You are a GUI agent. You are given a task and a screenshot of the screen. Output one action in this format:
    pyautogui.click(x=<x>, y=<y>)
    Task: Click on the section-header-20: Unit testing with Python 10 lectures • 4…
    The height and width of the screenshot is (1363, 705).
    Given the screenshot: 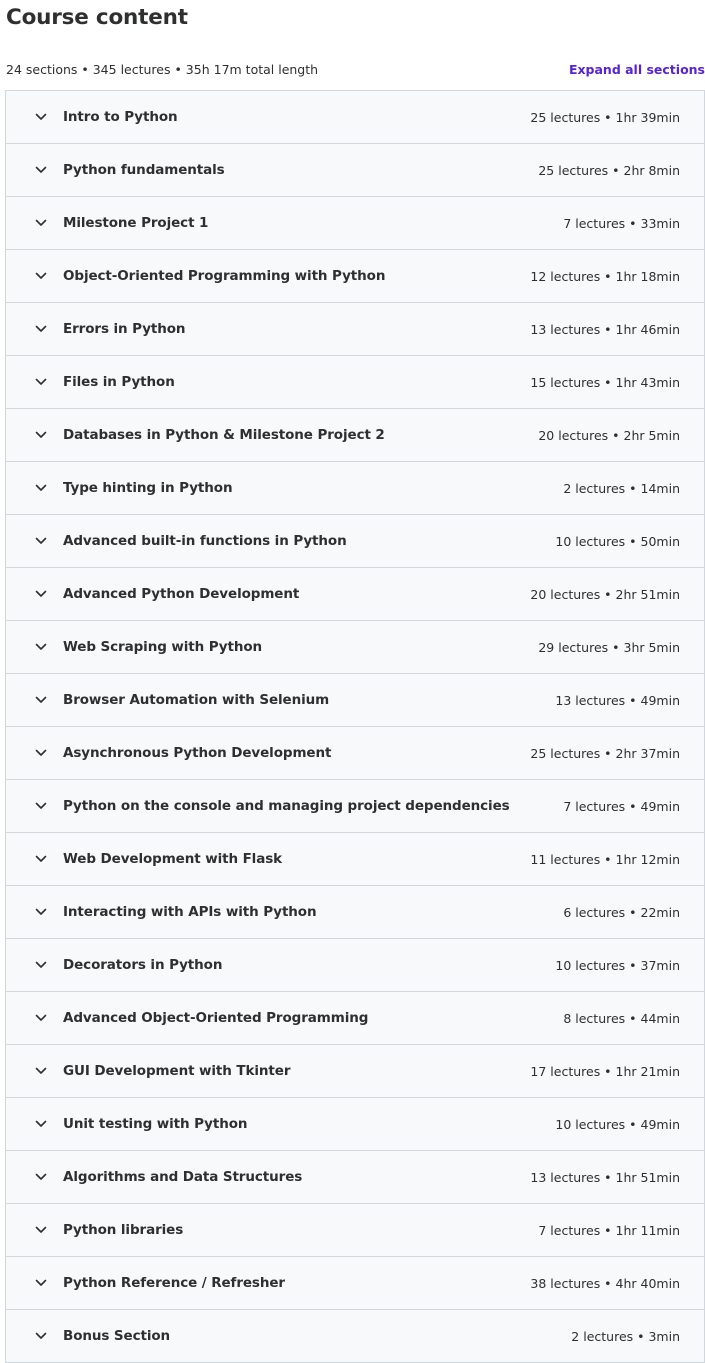 What is the action you would take?
    pyautogui.click(x=355, y=1124)
    